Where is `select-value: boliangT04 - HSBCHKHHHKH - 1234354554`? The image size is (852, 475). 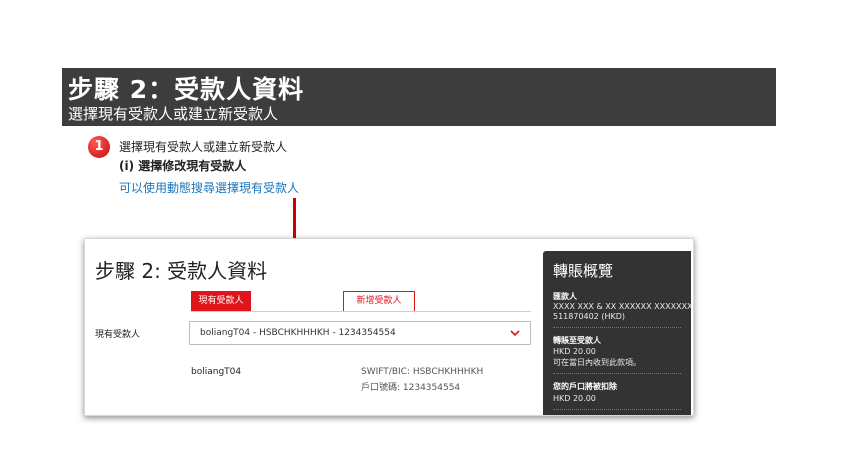 select-value: boliangT04 - HSBCHKHHHKH - 1234354554 is located at coordinates (298, 333).